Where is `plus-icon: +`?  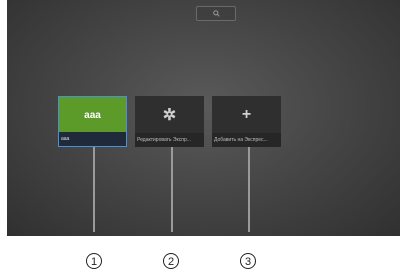
plus-icon: + is located at coordinates (246, 114).